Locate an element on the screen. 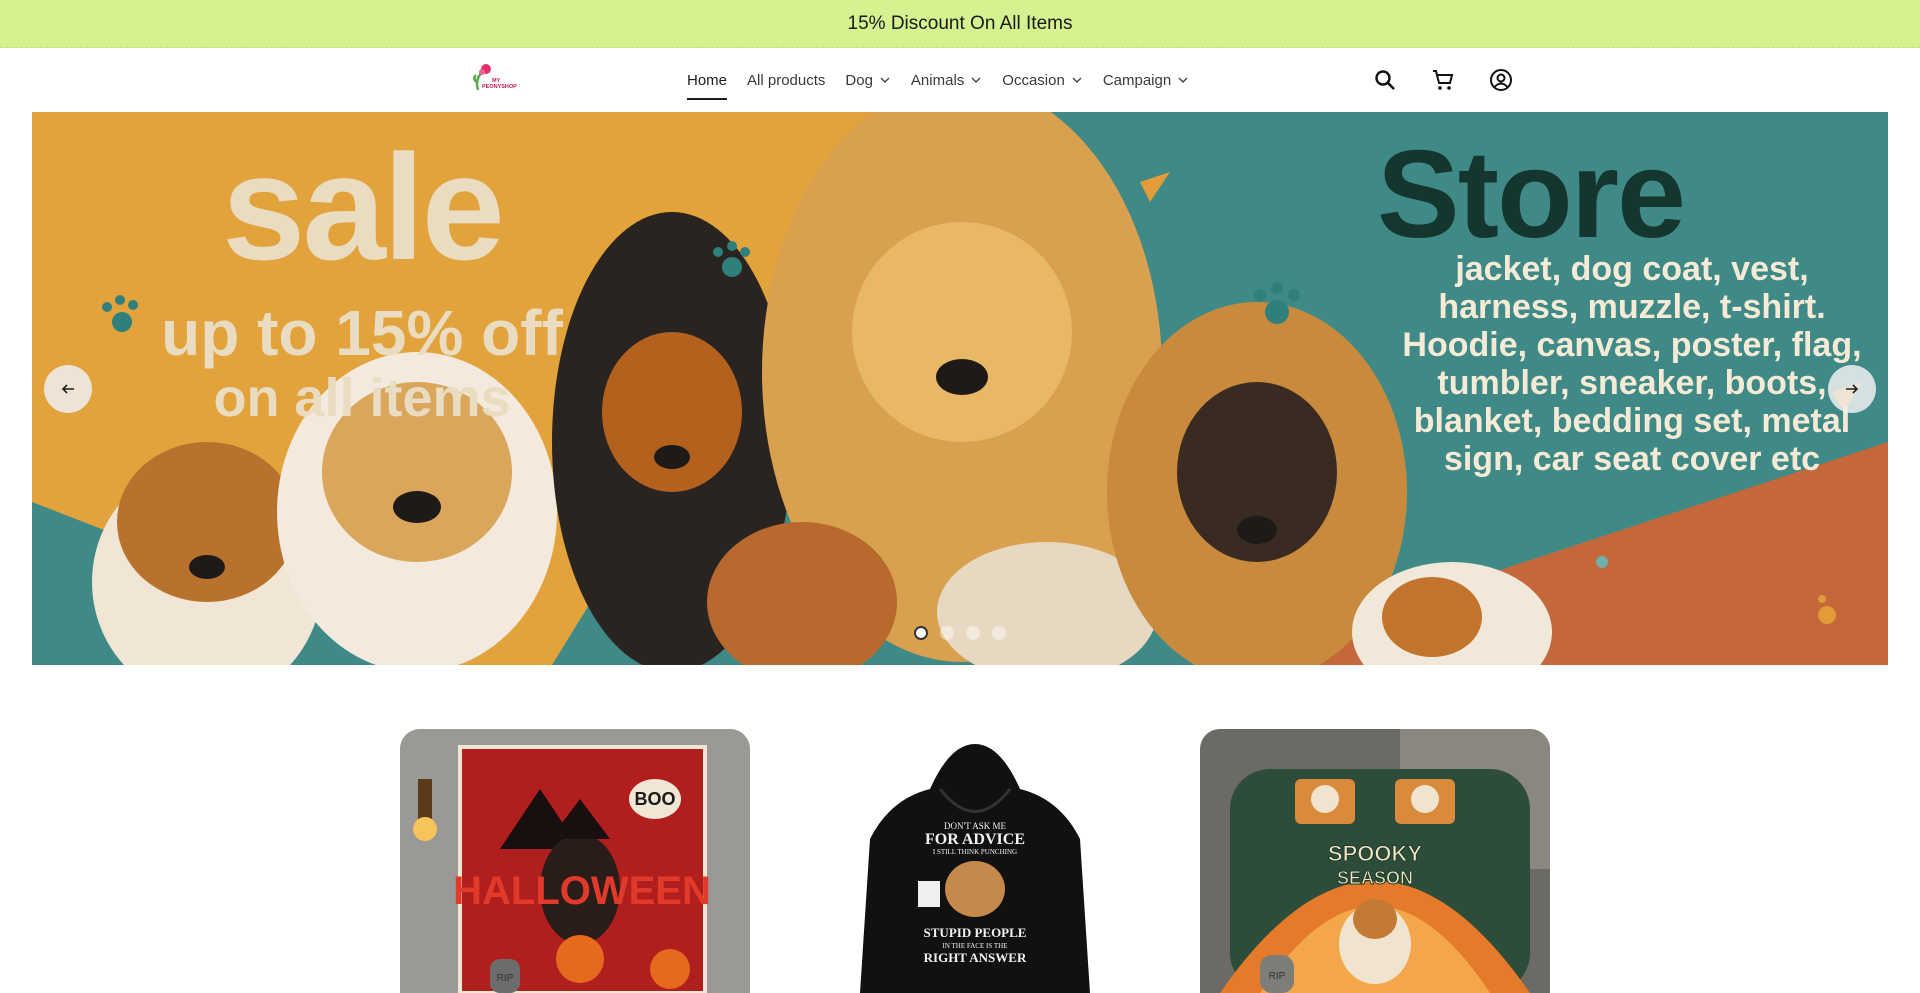 The height and width of the screenshot is (993, 1920). nav-campaign: Campaign is located at coordinates (1146, 80).